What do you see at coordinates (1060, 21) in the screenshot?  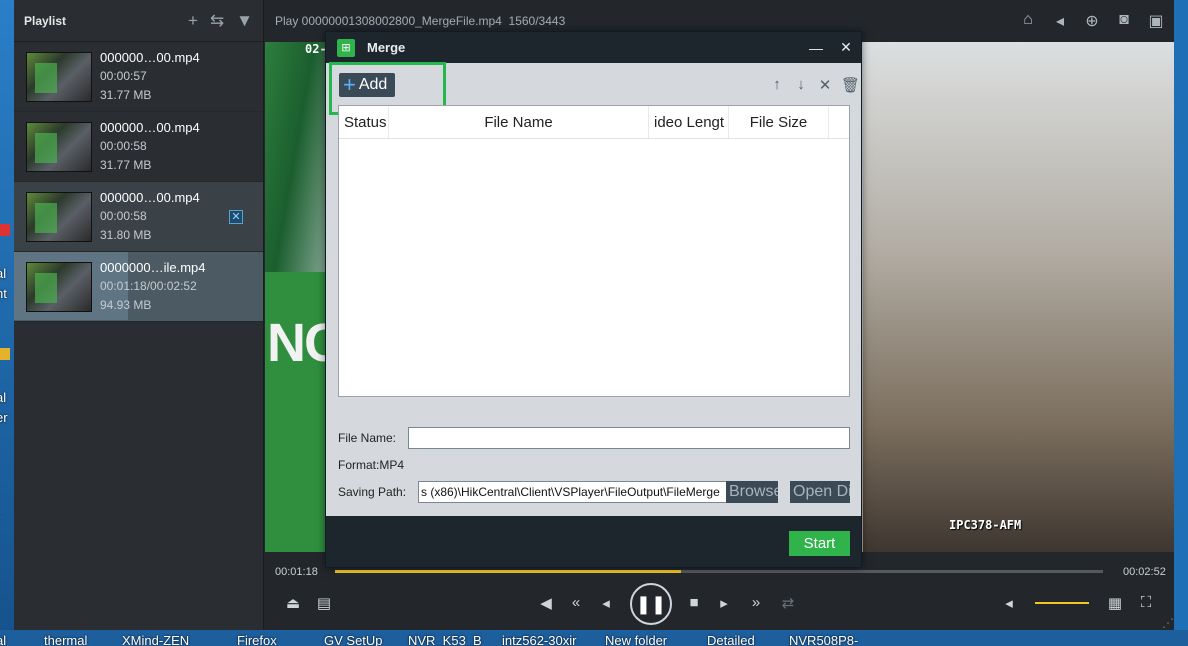 I see `audio-icon: ◂` at bounding box center [1060, 21].